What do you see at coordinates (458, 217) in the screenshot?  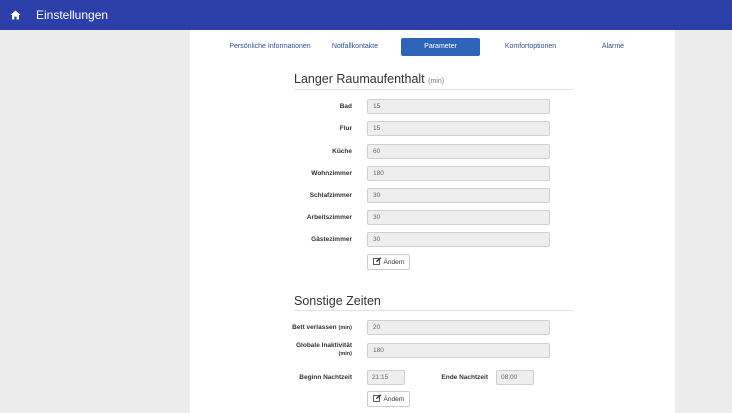 I see `arbeitszimmer-field` at bounding box center [458, 217].